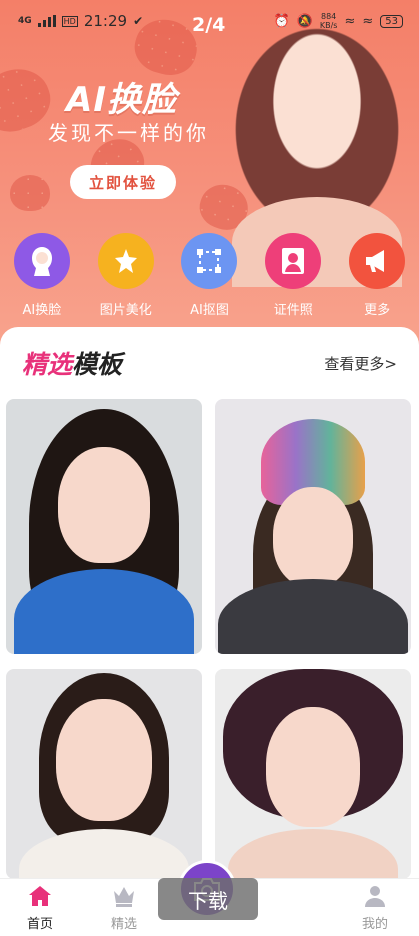 The width and height of the screenshot is (419, 936). What do you see at coordinates (328, 25) in the screenshot?
I see `net-speed-unit: KB/s` at bounding box center [328, 25].